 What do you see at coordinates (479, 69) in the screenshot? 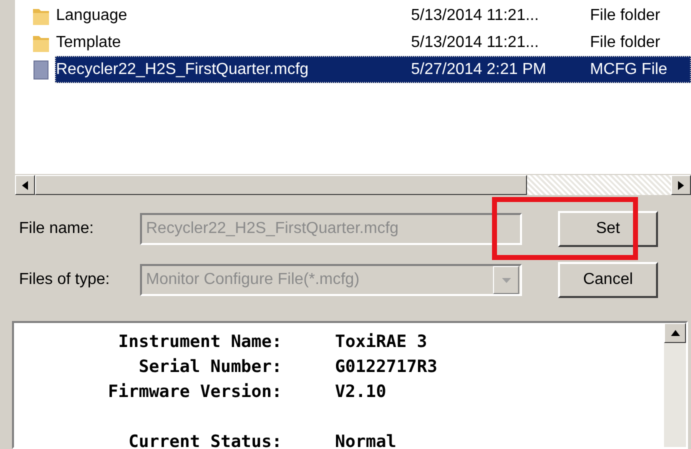
I see `date-modified: 5/27/2014 2:21 PM` at bounding box center [479, 69].